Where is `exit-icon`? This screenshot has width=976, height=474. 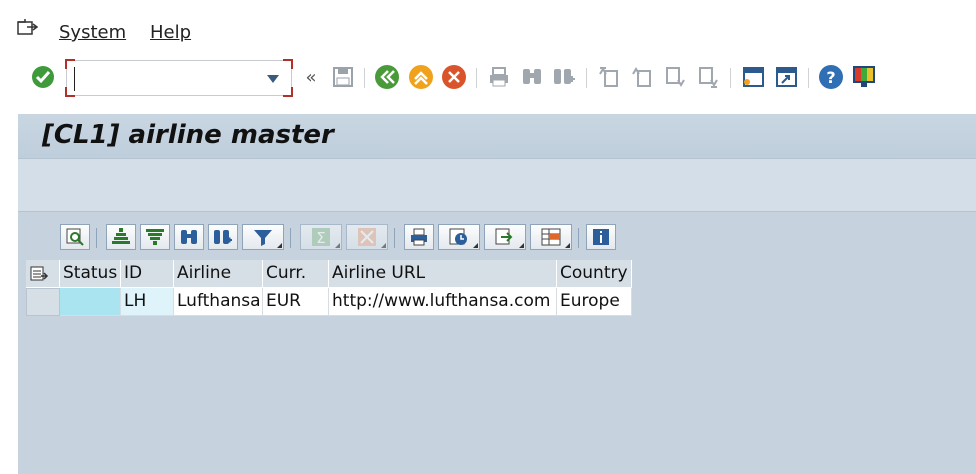
exit-icon is located at coordinates (421, 77).